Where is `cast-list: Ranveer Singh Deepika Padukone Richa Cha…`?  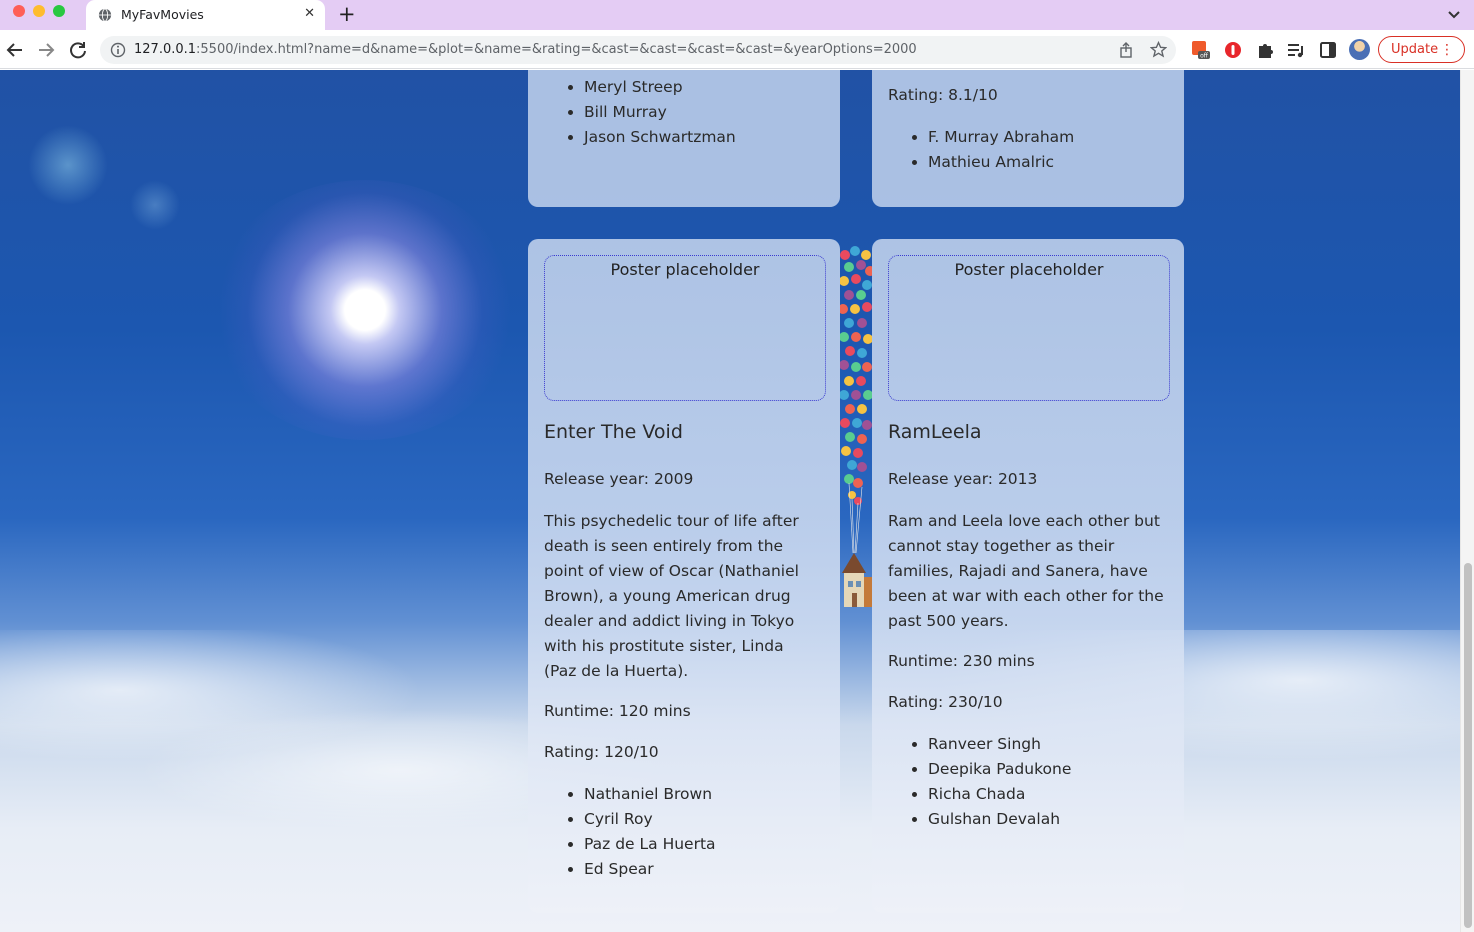
cast-list: Ranveer Singh Deepika Padukone Richa Cha… is located at coordinates (999, 782).